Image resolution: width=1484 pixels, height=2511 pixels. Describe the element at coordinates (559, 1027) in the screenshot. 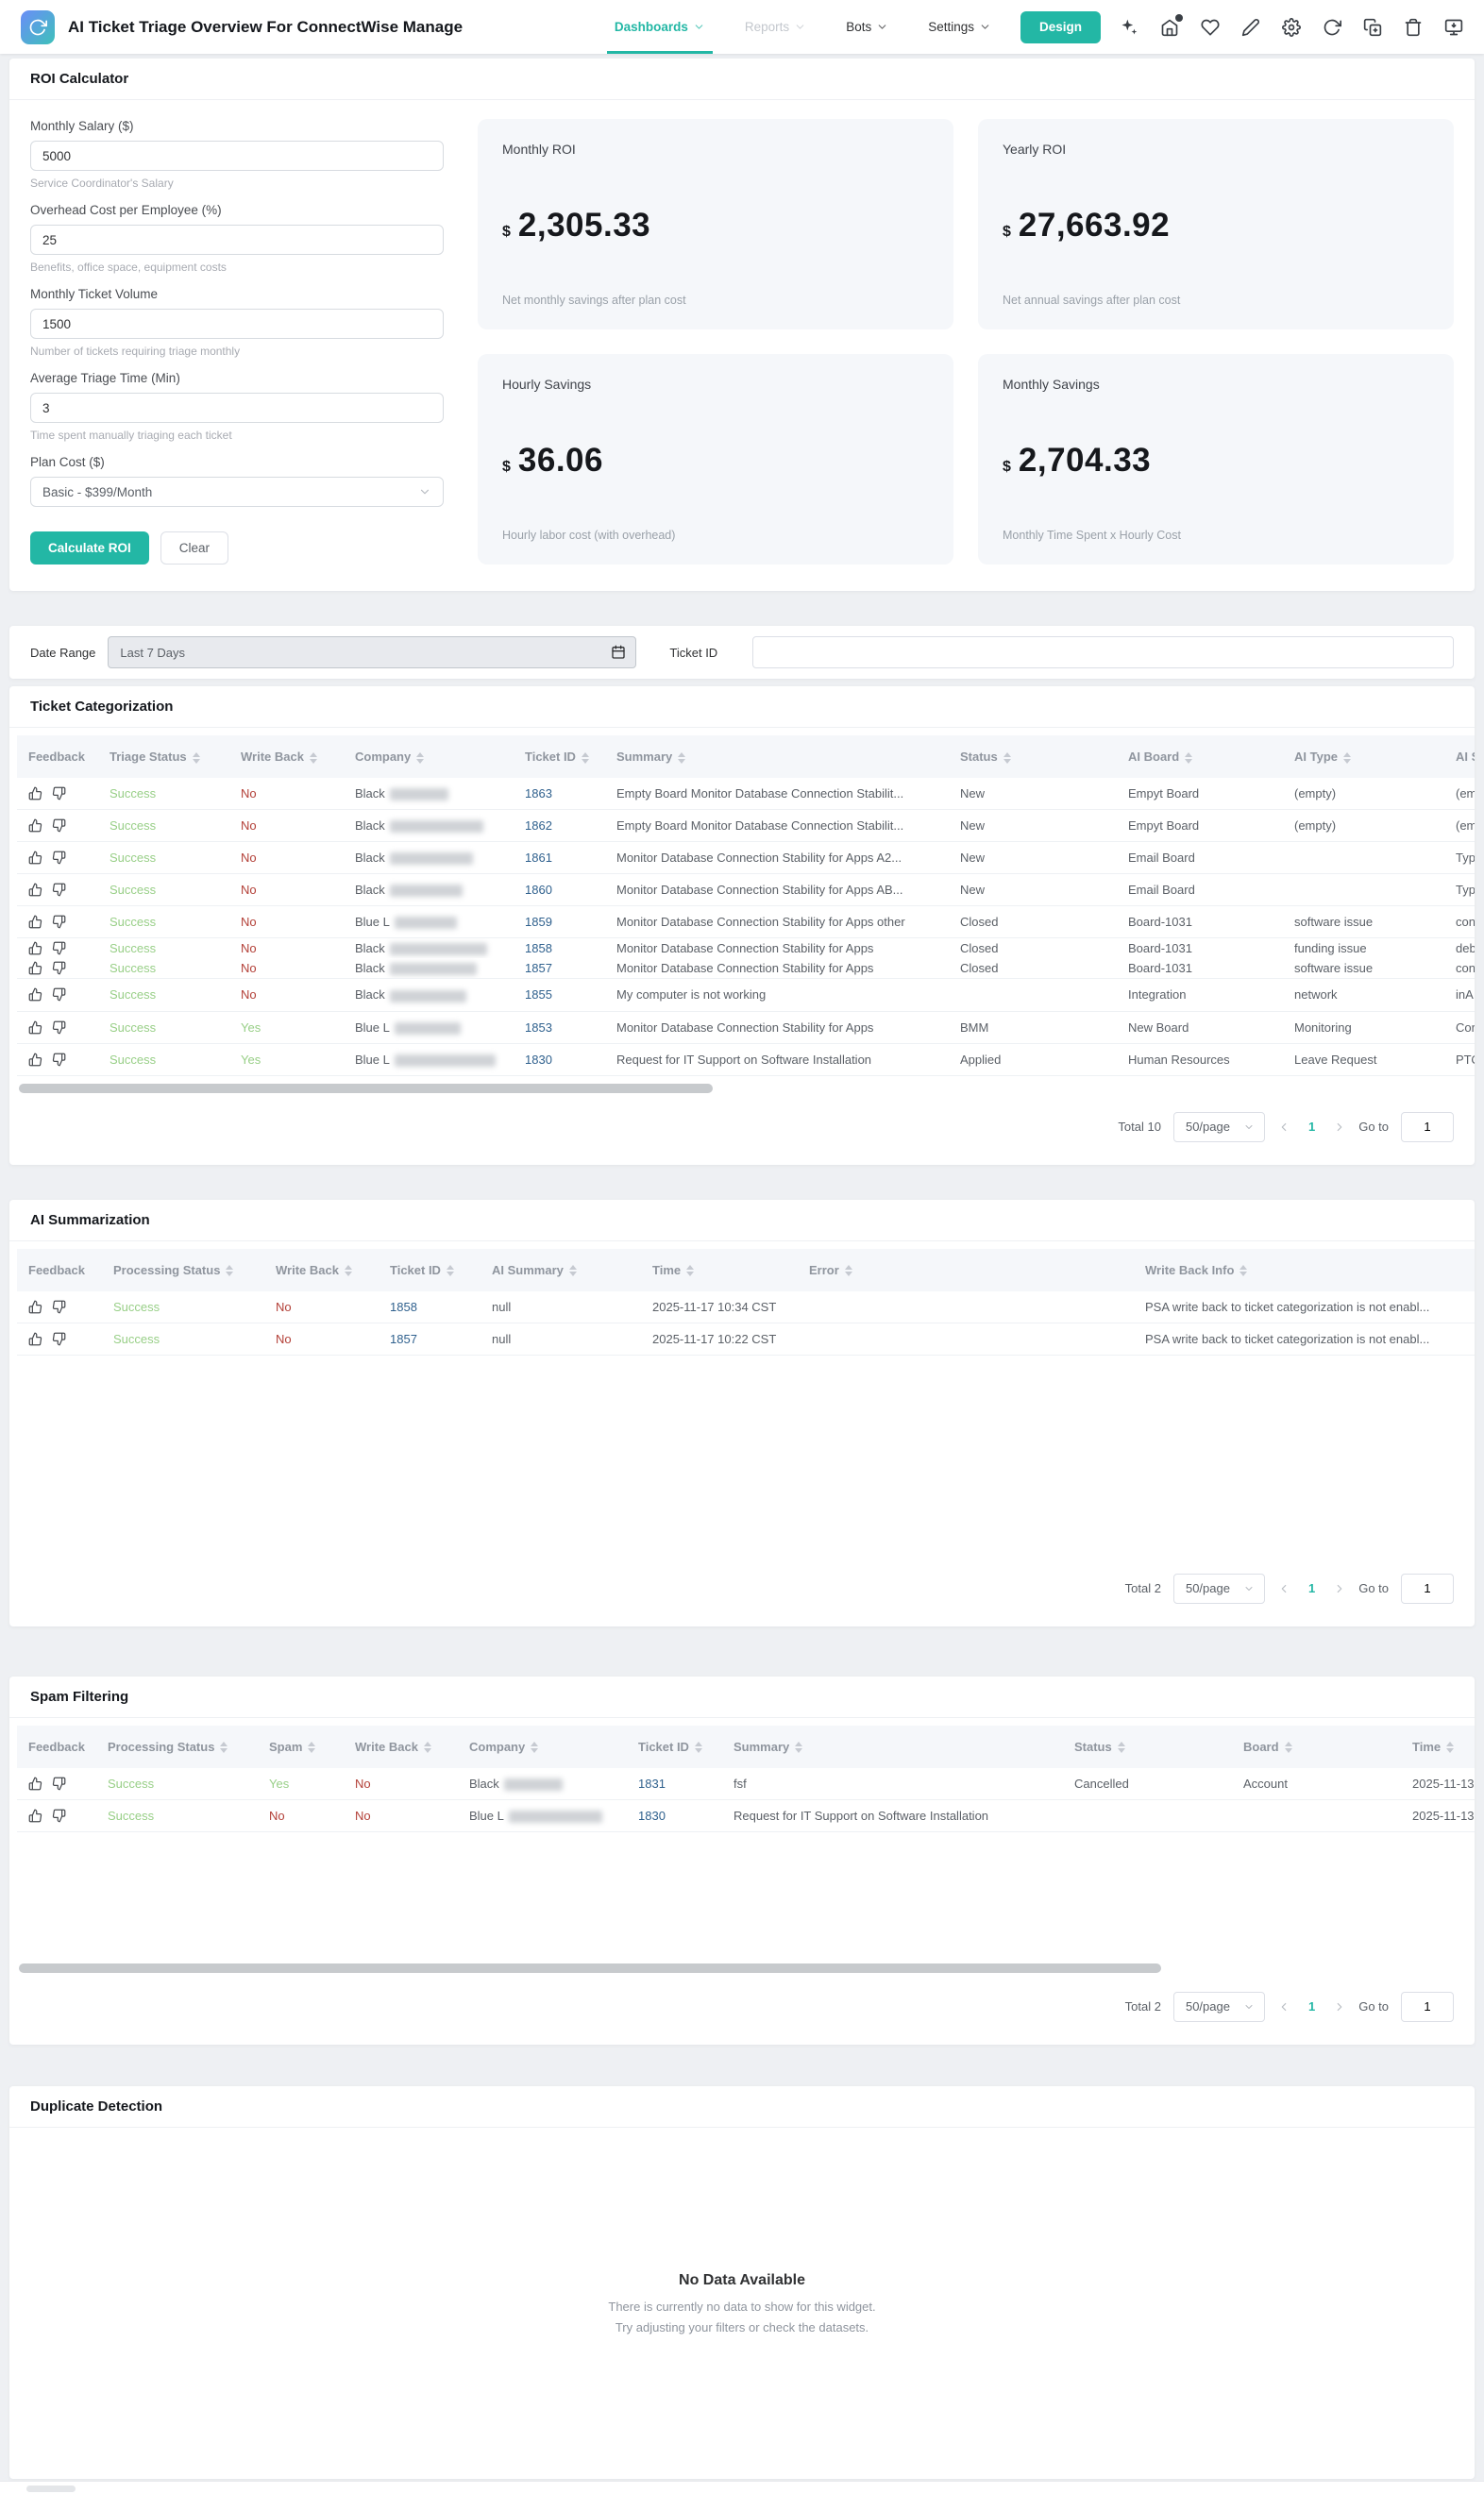

I see `ticket-id-cell: 1853` at that location.